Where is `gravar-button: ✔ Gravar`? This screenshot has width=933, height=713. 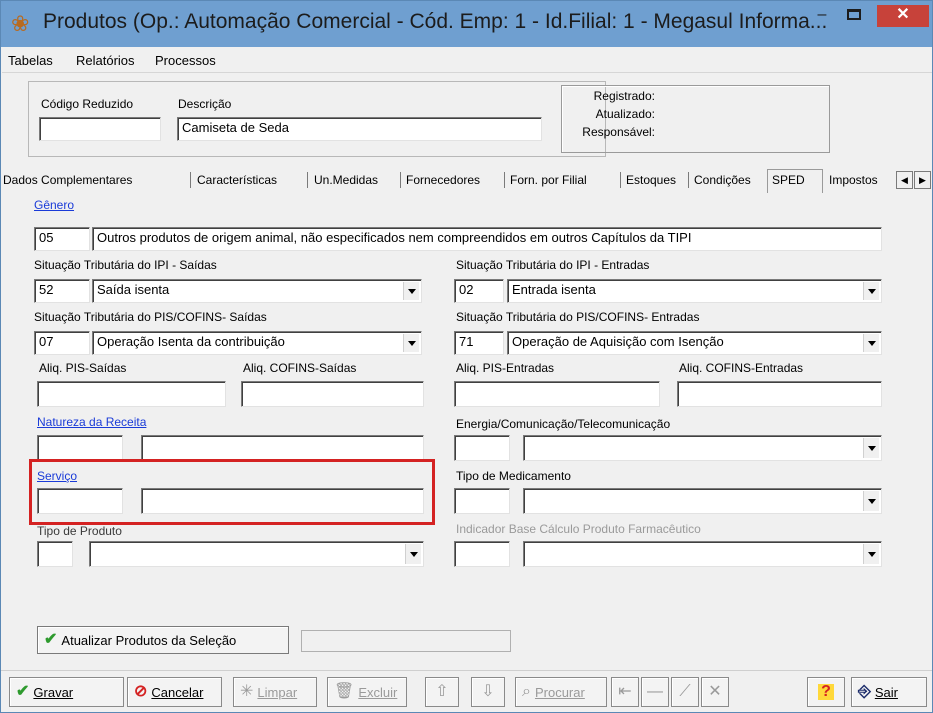
gravar-button: ✔ Gravar is located at coordinates (66, 692).